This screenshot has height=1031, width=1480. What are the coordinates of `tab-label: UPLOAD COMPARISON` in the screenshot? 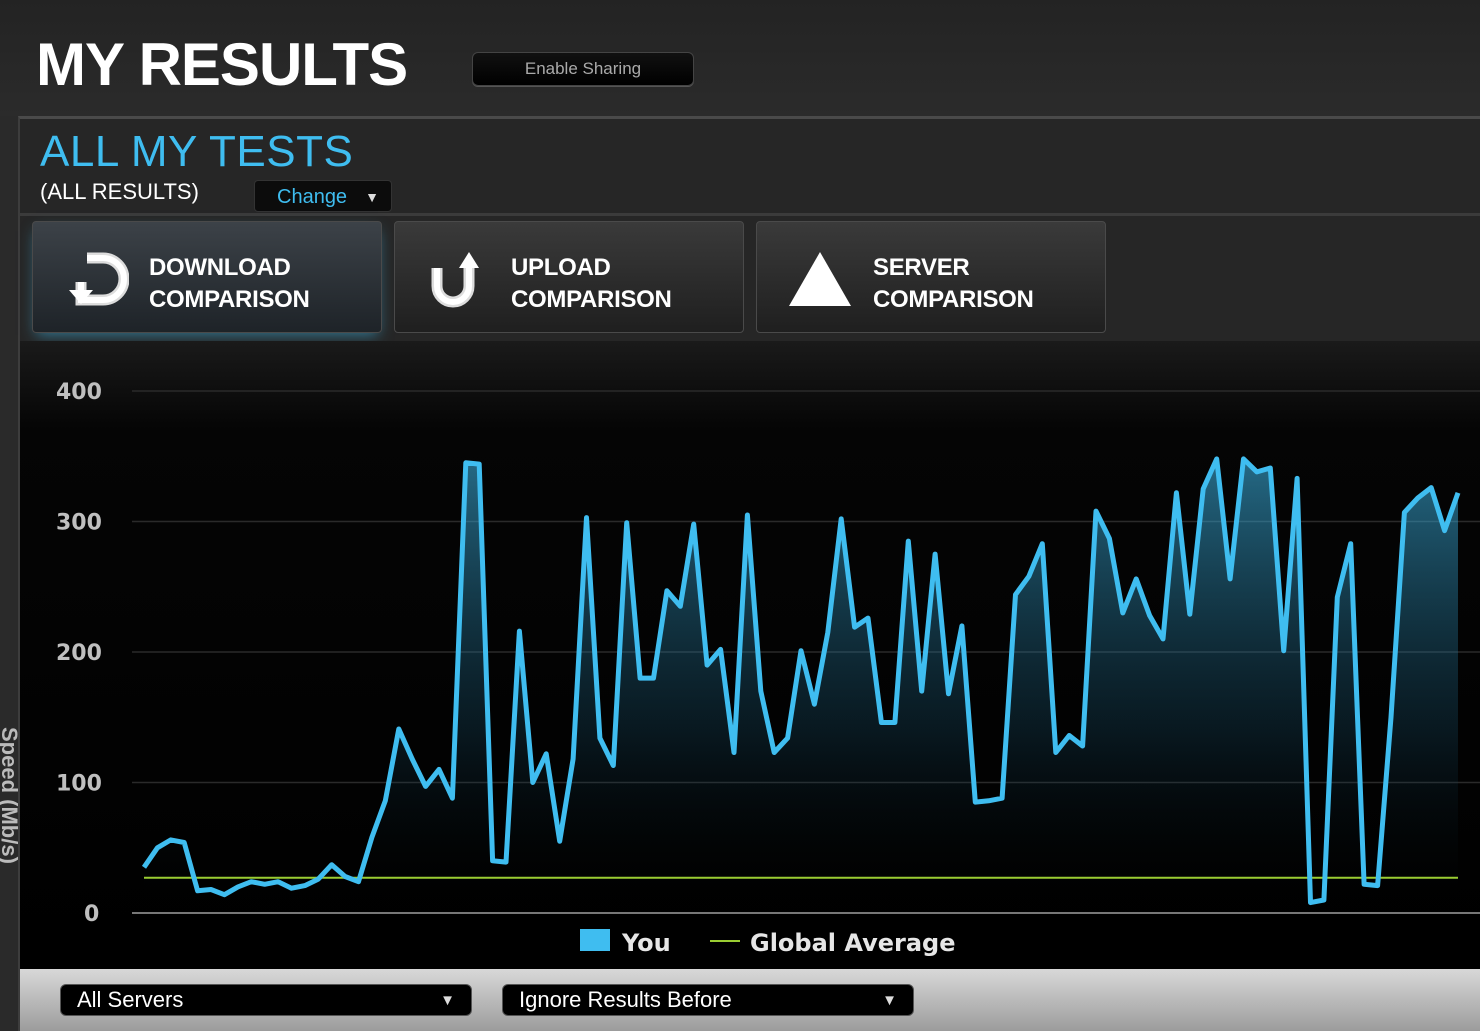 It's located at (591, 284).